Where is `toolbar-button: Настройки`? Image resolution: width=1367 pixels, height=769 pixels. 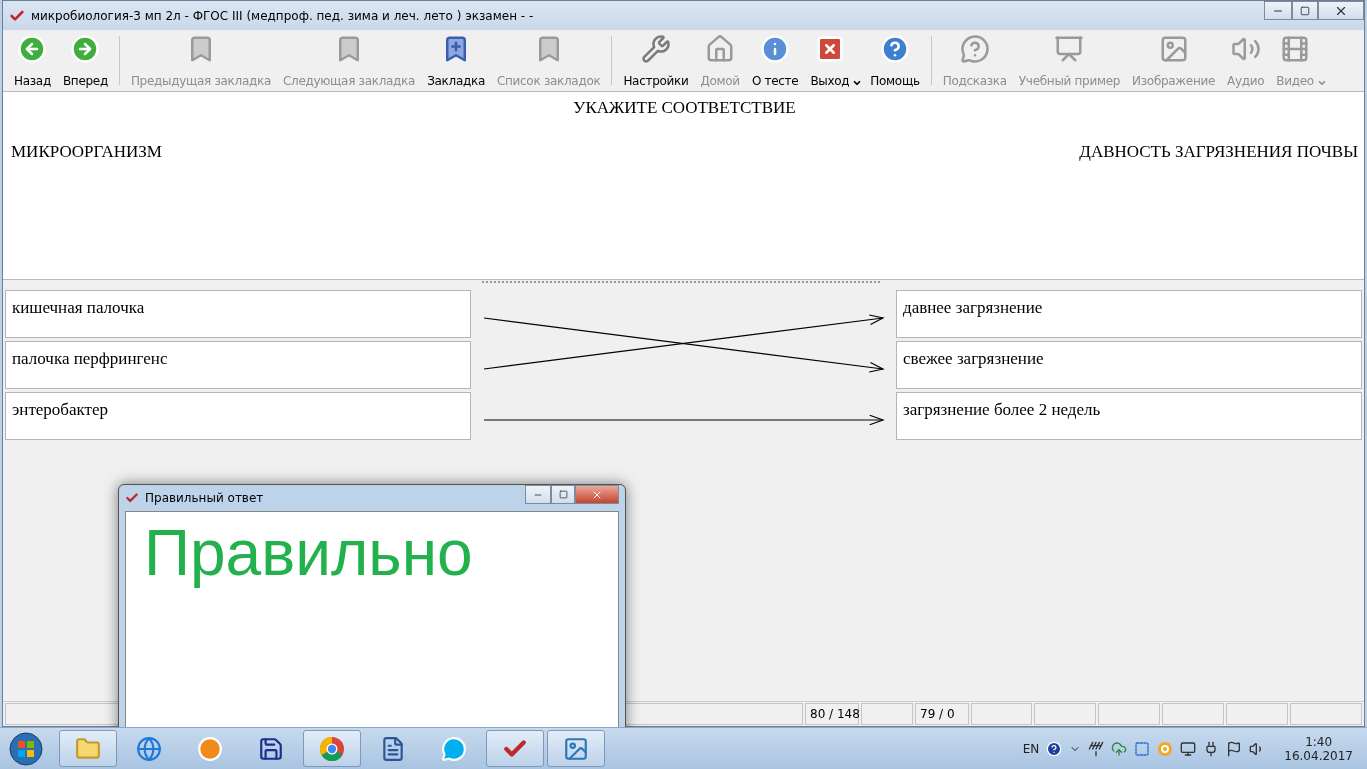 toolbar-button: Настройки is located at coordinates (656, 60).